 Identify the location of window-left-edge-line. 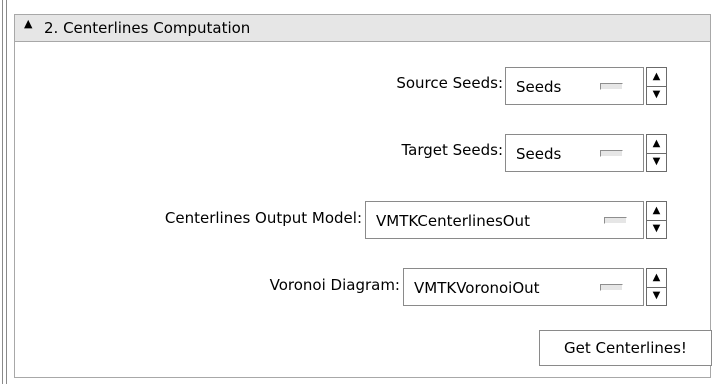
(2, 192).